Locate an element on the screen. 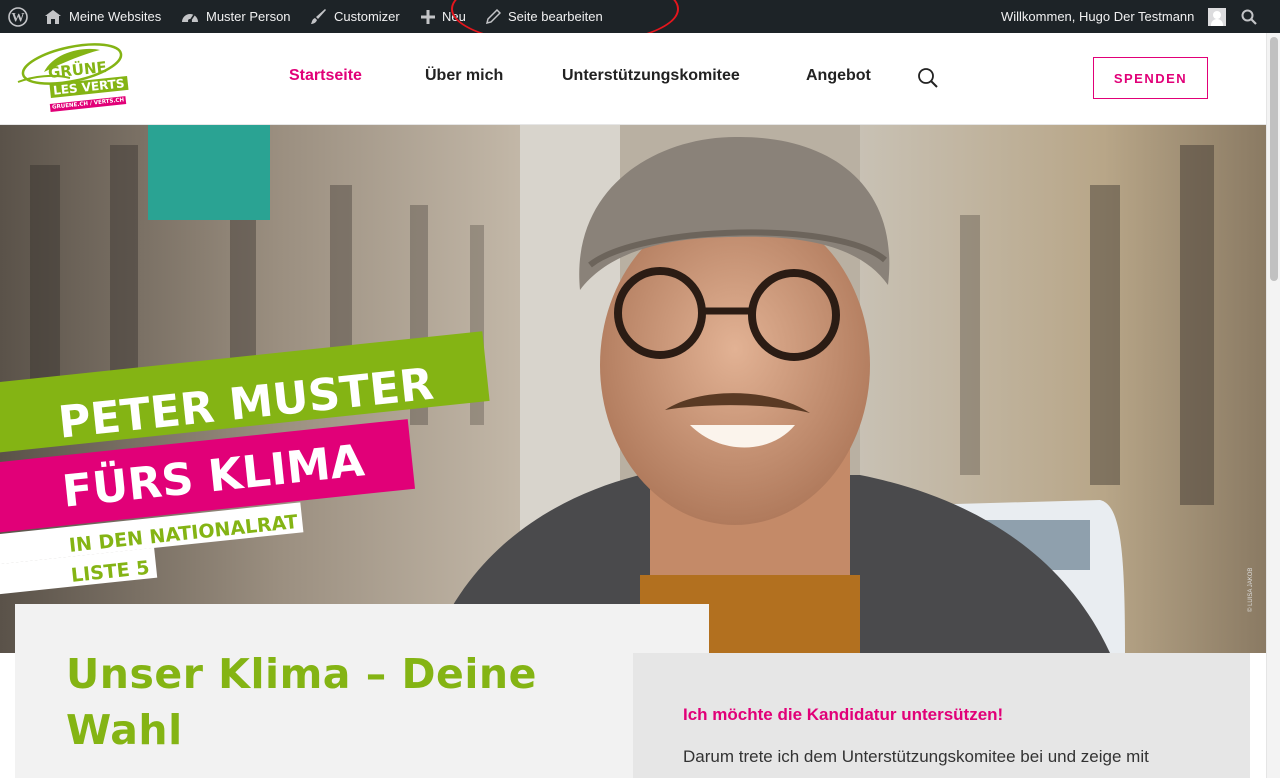  site-search-button is located at coordinates (928, 80).